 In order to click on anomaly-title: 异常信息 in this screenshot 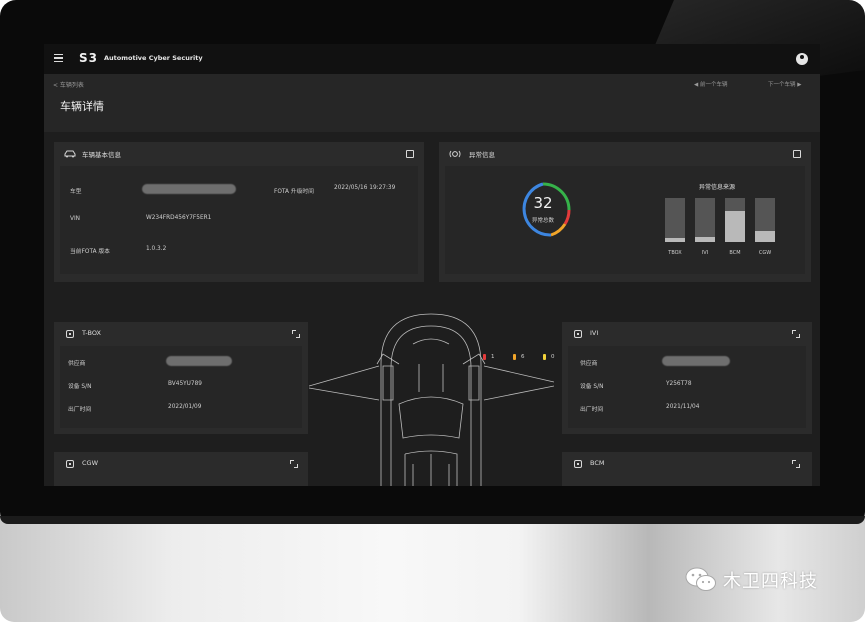, I will do `click(482, 155)`.